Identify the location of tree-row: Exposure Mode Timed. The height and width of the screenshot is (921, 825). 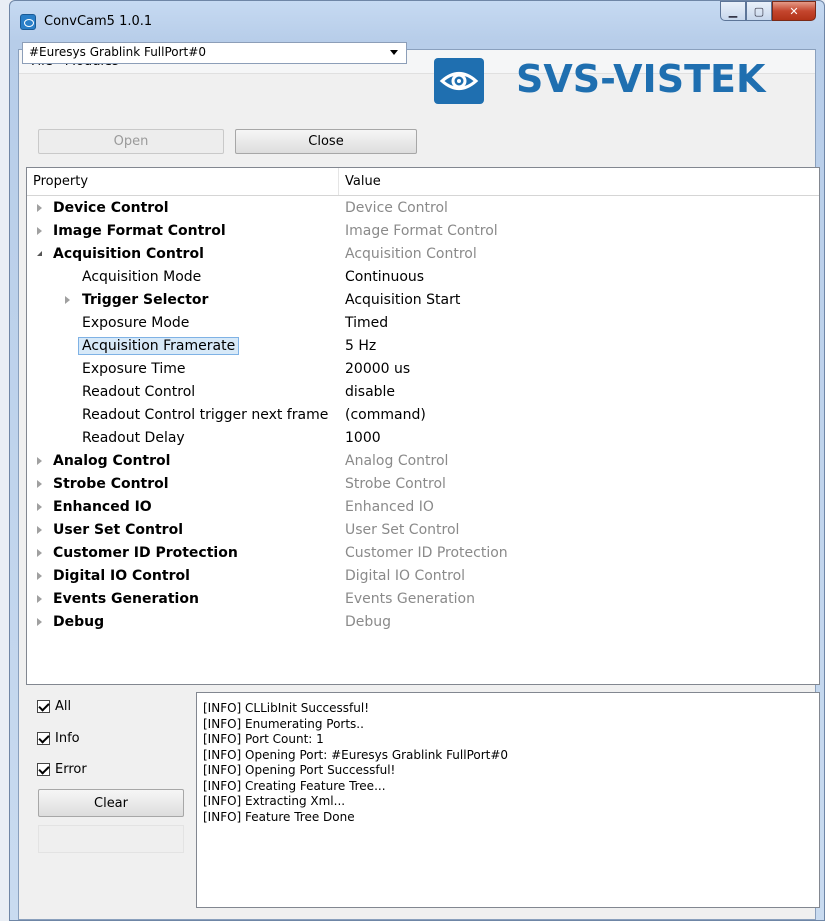
(423, 322).